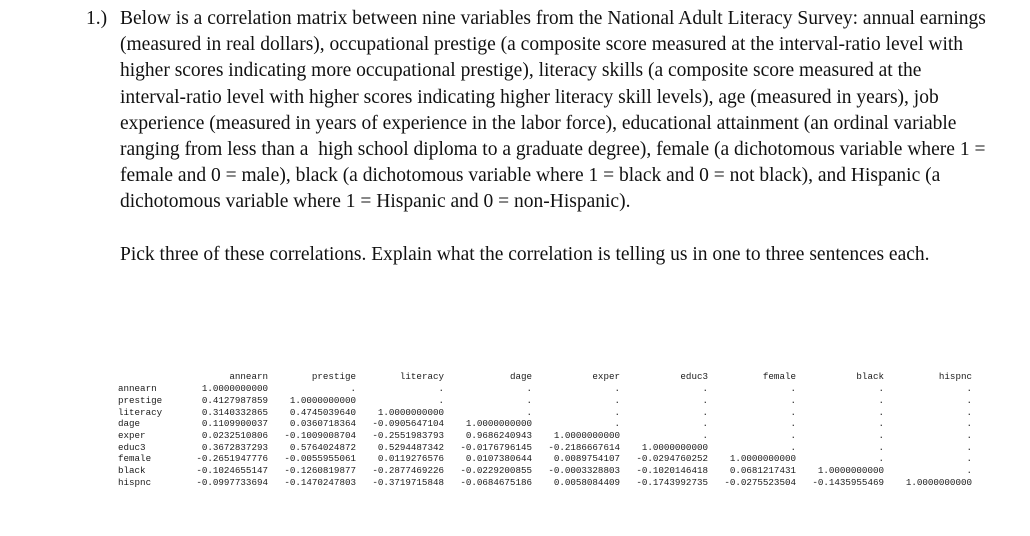 Image resolution: width=1030 pixels, height=536 pixels. I want to click on cell-literacy-annearn: 0.3140332865, so click(234, 412).